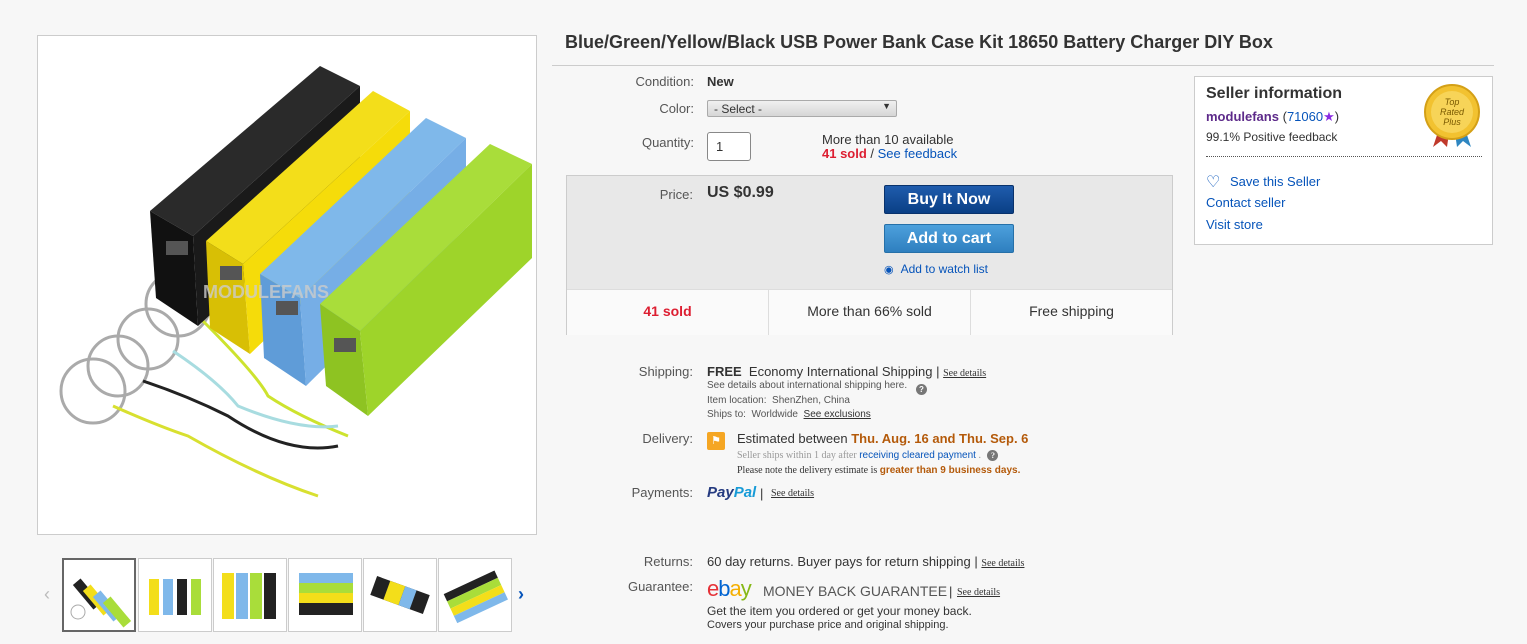 Image resolution: width=1527 pixels, height=644 pixels. What do you see at coordinates (888, 139) in the screenshot?
I see `quantity-available: More than 10 available` at bounding box center [888, 139].